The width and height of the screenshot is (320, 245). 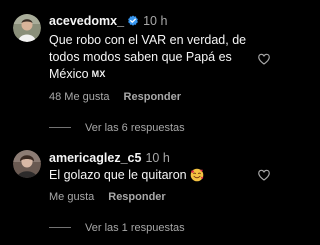 I want to click on comment-text-segment: México, so click(x=69, y=74).